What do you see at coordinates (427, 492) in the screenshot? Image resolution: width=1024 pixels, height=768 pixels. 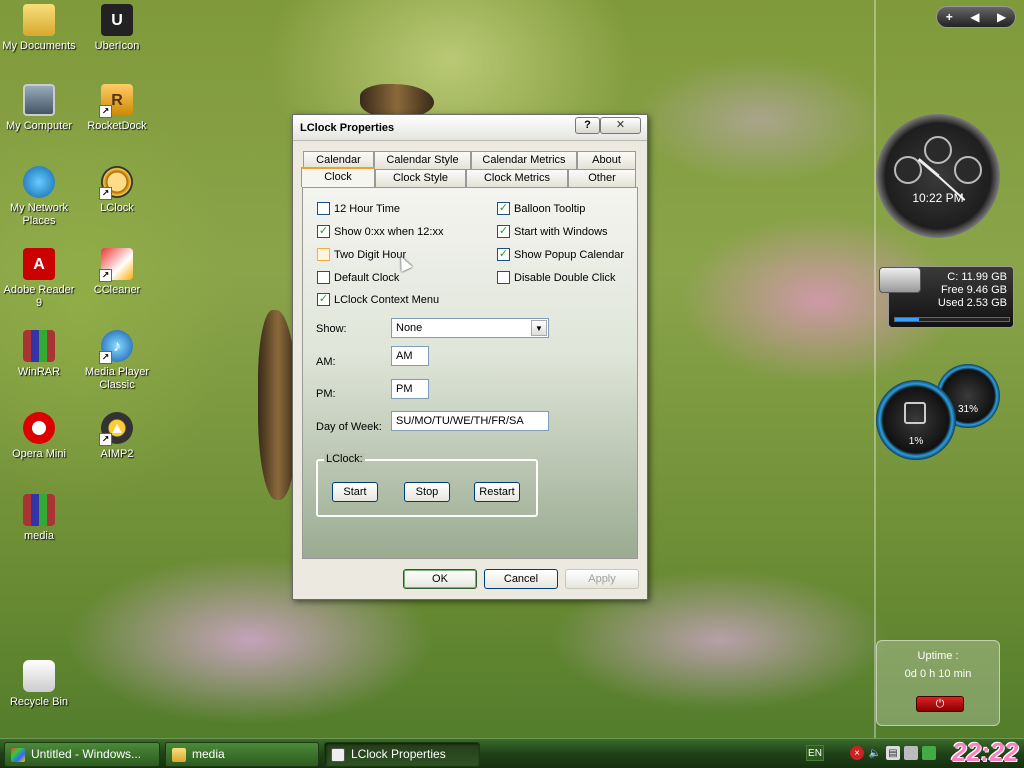 I see `stop-button: Stop` at bounding box center [427, 492].